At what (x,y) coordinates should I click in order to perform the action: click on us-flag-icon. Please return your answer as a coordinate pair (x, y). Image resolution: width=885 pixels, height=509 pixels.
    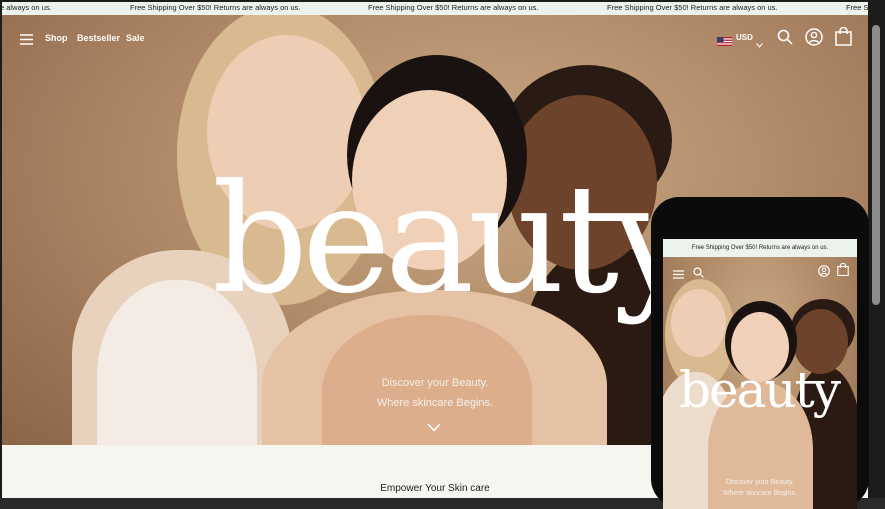
    Looking at the image, I should click on (724, 39).